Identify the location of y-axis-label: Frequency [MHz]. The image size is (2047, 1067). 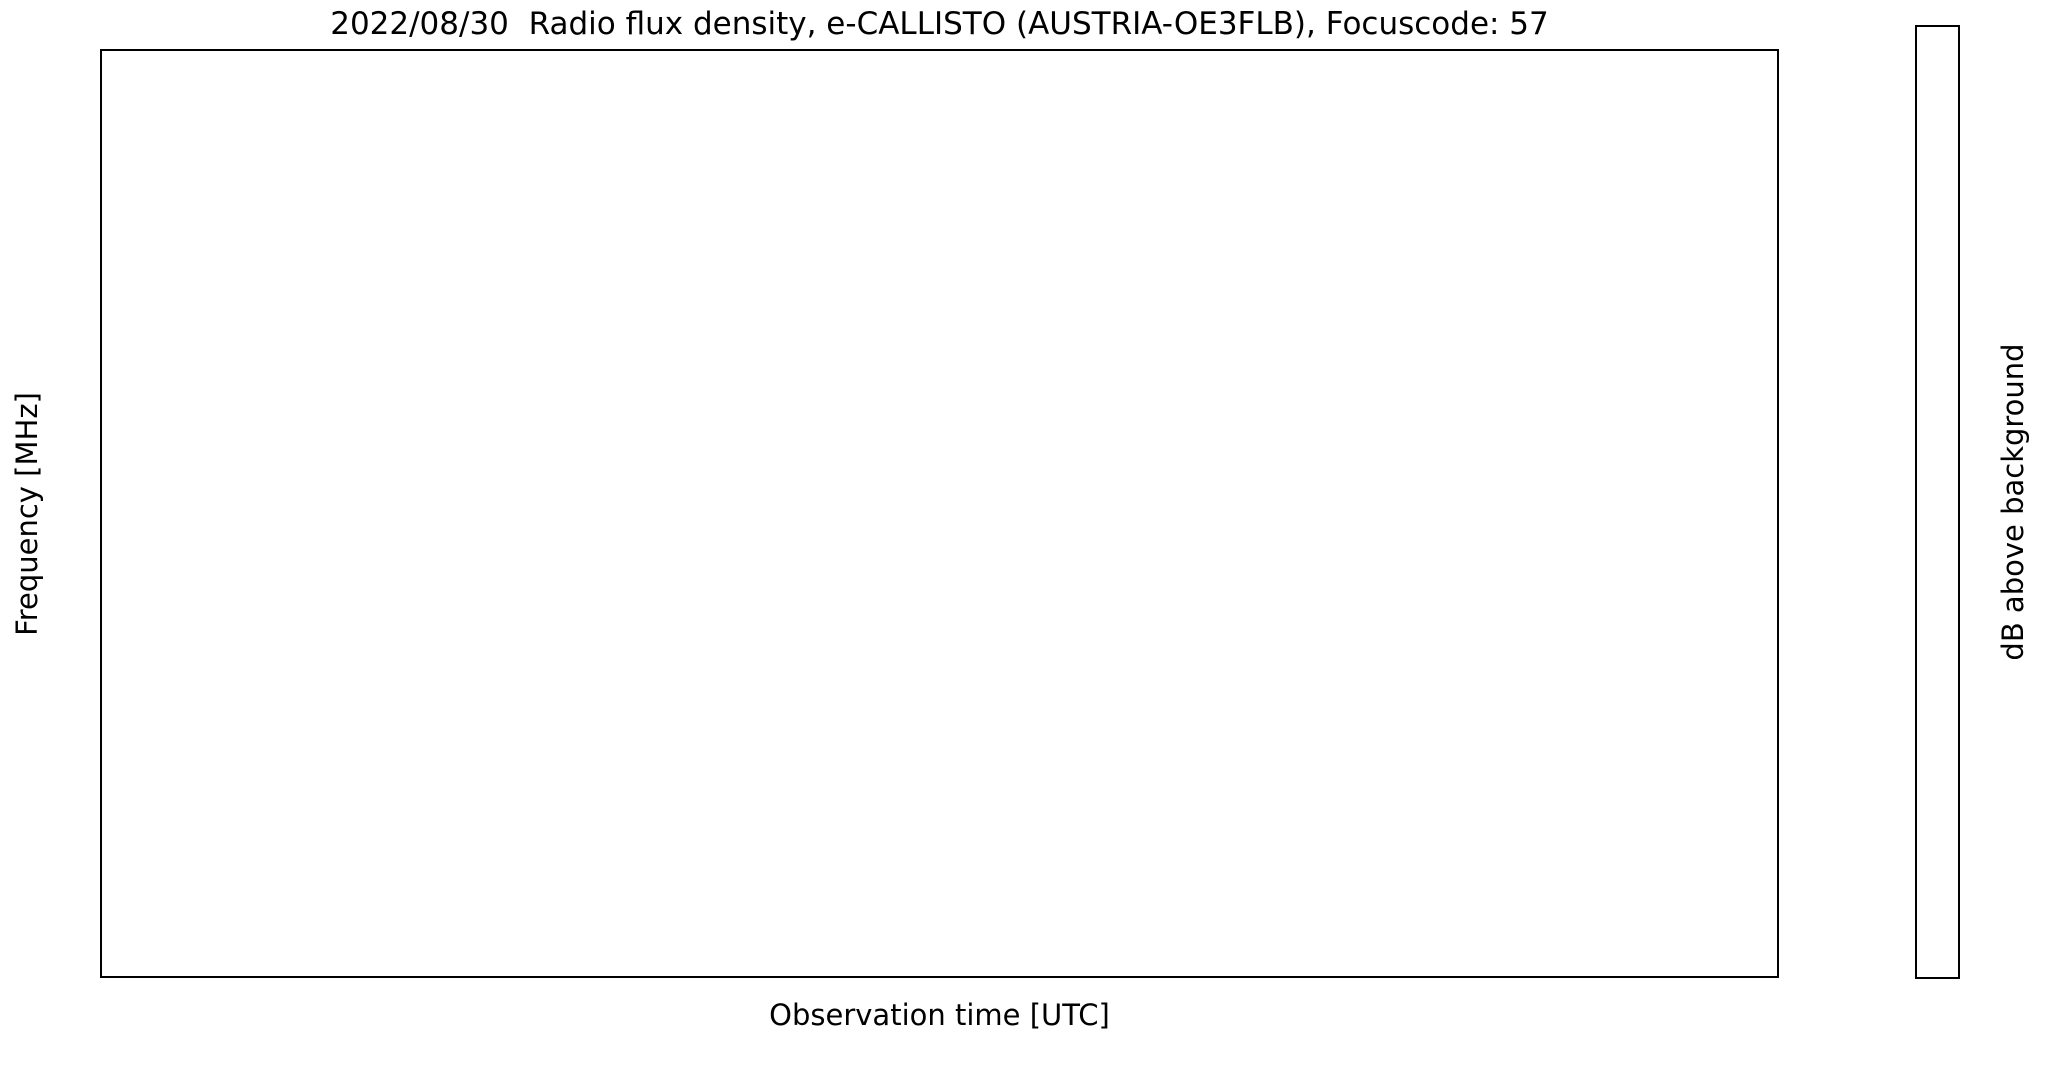
(27, 514).